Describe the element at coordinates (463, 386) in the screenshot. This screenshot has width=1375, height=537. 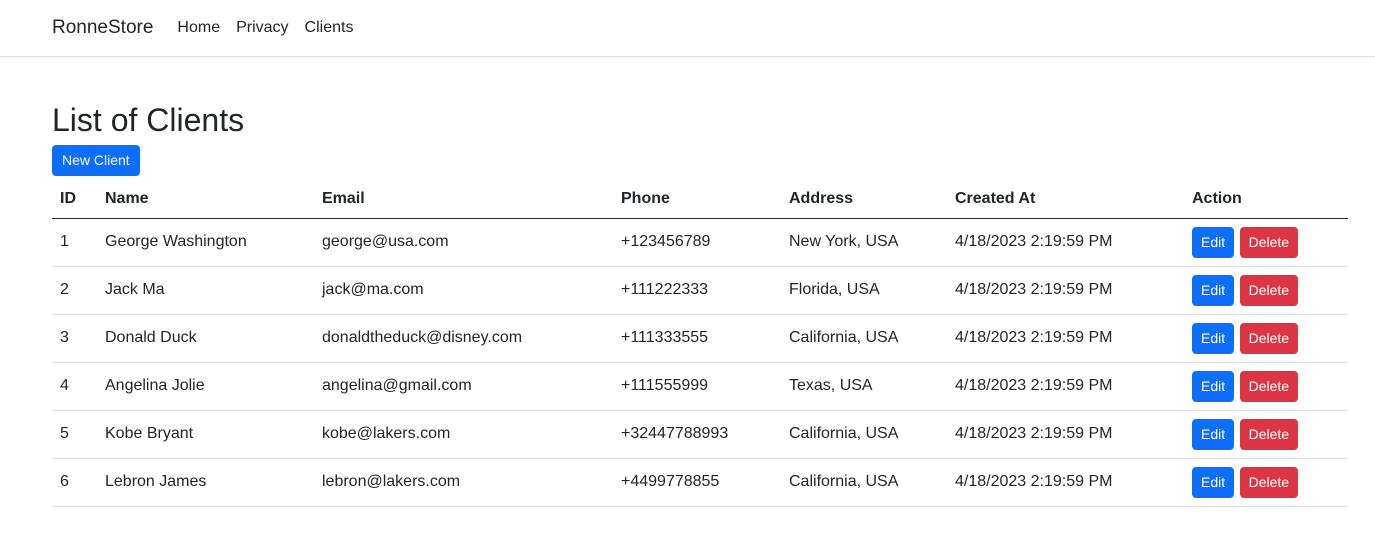
I see `cell-email: angelina@gmail.com` at that location.